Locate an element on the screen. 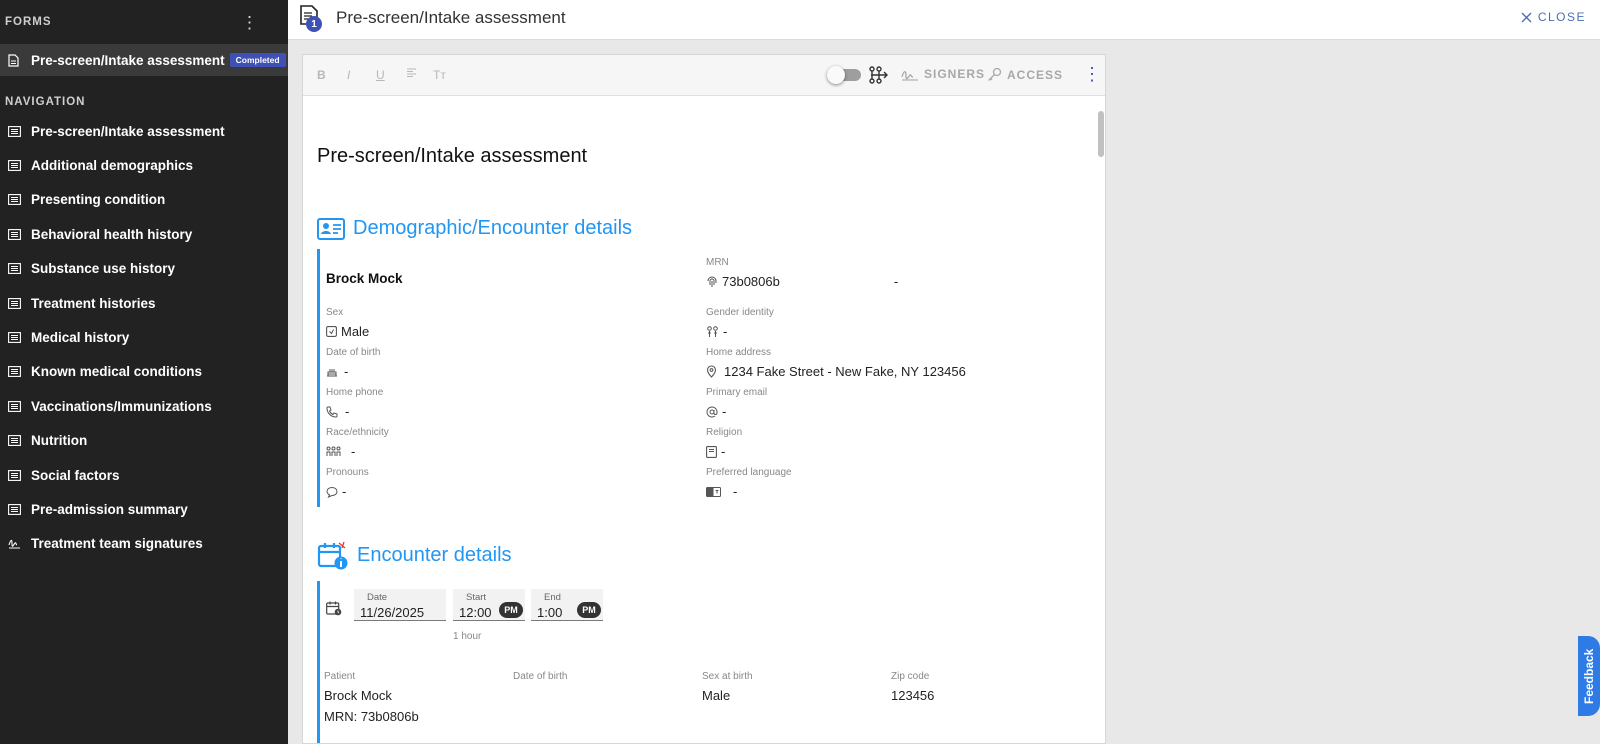 This screenshot has width=1600, height=744. zip-code-field: Zip code 123456 is located at coordinates (912, 687).